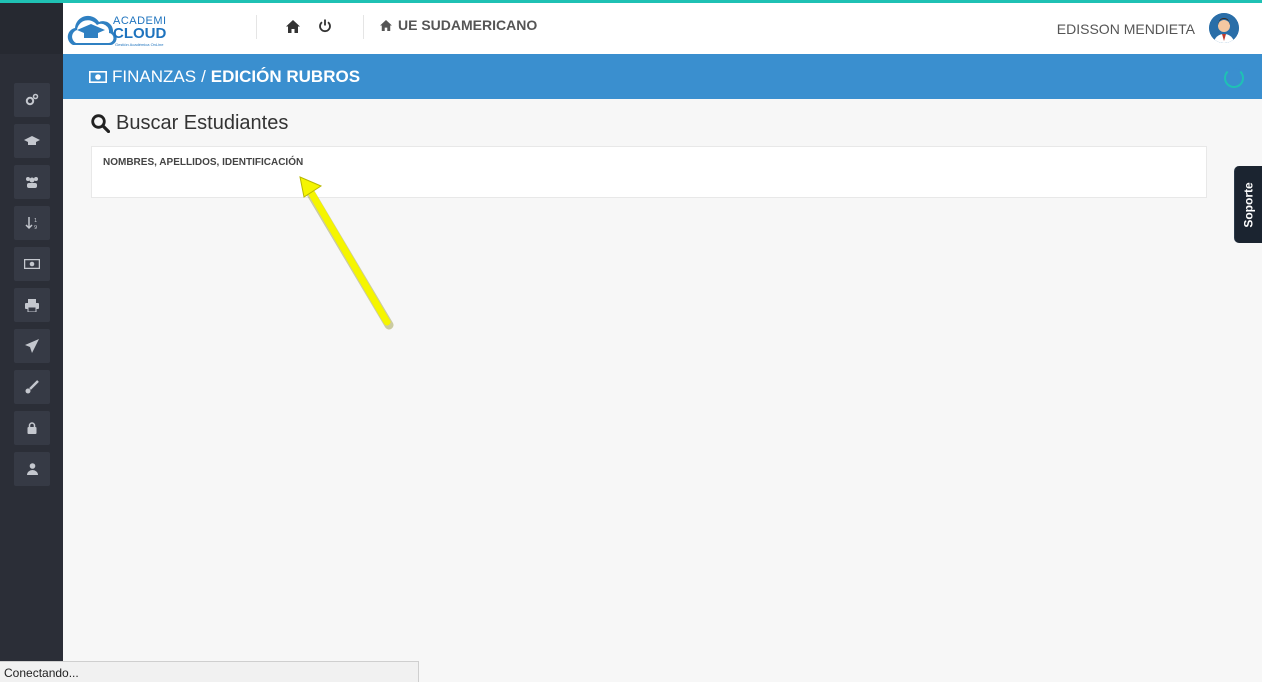  Describe the element at coordinates (285, 76) in the screenshot. I see `page-title: EDICIÓN RUBROS` at that location.